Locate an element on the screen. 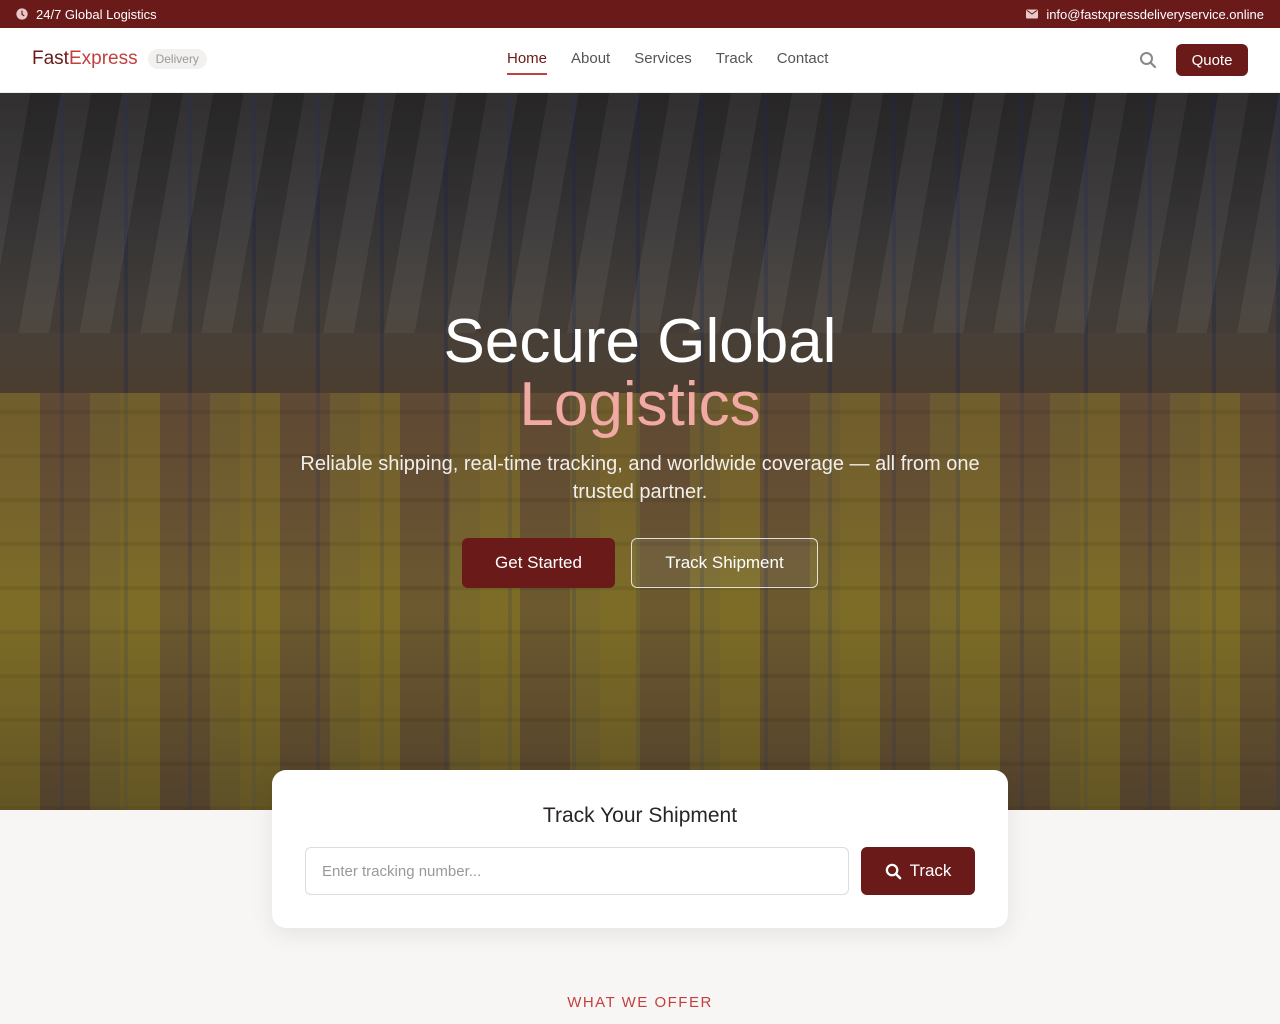 This screenshot has width=1280, height=1024. topbar-email: info@fastxpressdeliveryservice.online is located at coordinates (1155, 14).